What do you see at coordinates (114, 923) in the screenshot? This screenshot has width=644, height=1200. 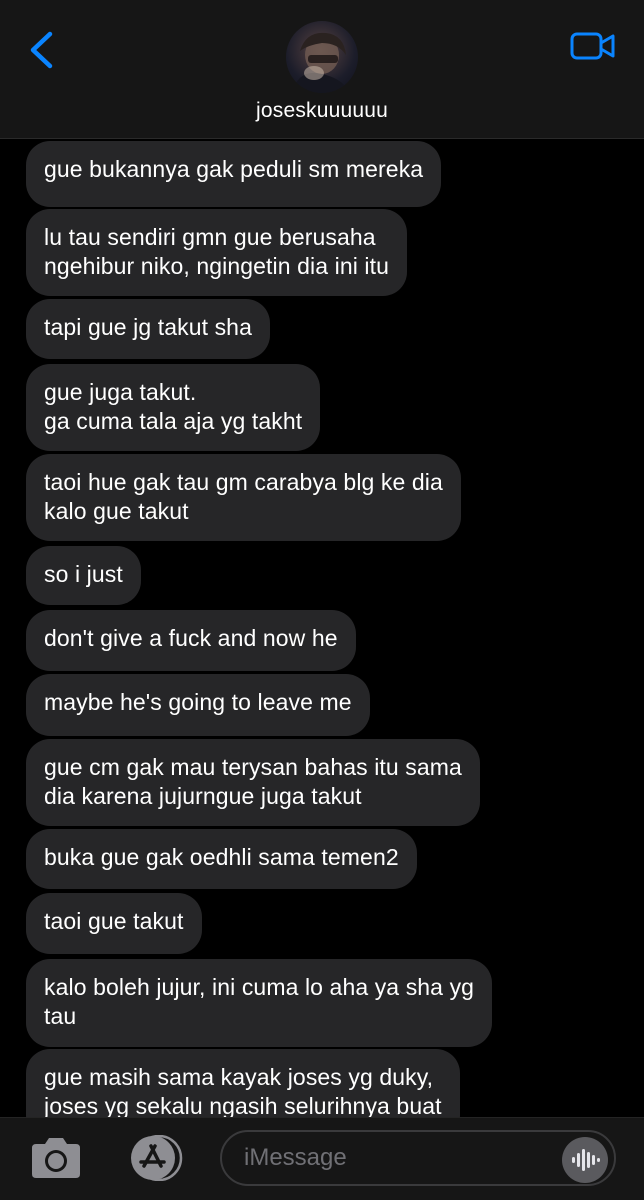 I see `message-bubble: taoi gue takut` at bounding box center [114, 923].